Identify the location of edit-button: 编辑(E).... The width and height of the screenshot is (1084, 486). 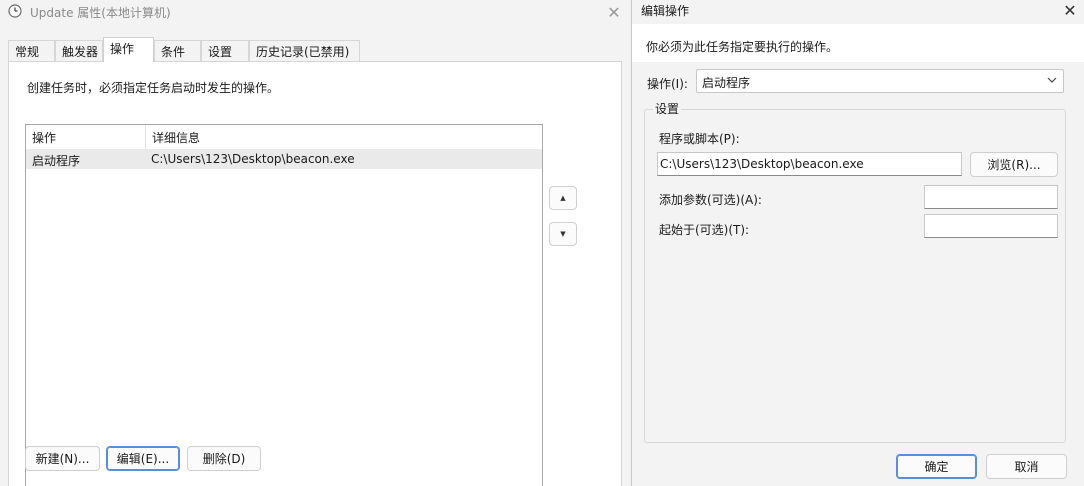
(143, 458).